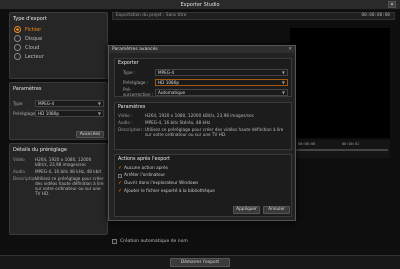 This screenshot has height=269, width=400. What do you see at coordinates (68, 171) in the screenshot?
I see `audio-value: MPEG-4, 16 bits 48 kHz, 48 kbit` at bounding box center [68, 171].